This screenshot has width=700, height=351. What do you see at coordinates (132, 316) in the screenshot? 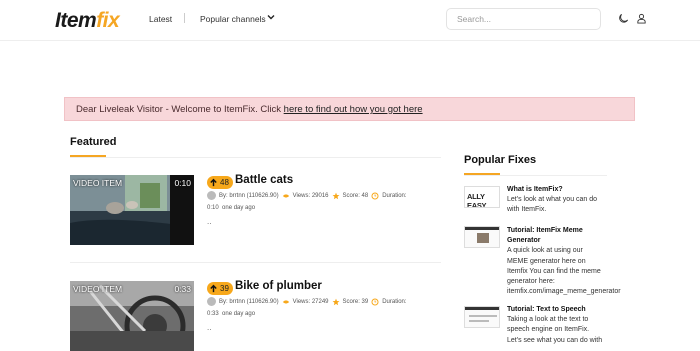
I see `video-thumbnail: VIDEO ITEM 0:33` at bounding box center [132, 316].